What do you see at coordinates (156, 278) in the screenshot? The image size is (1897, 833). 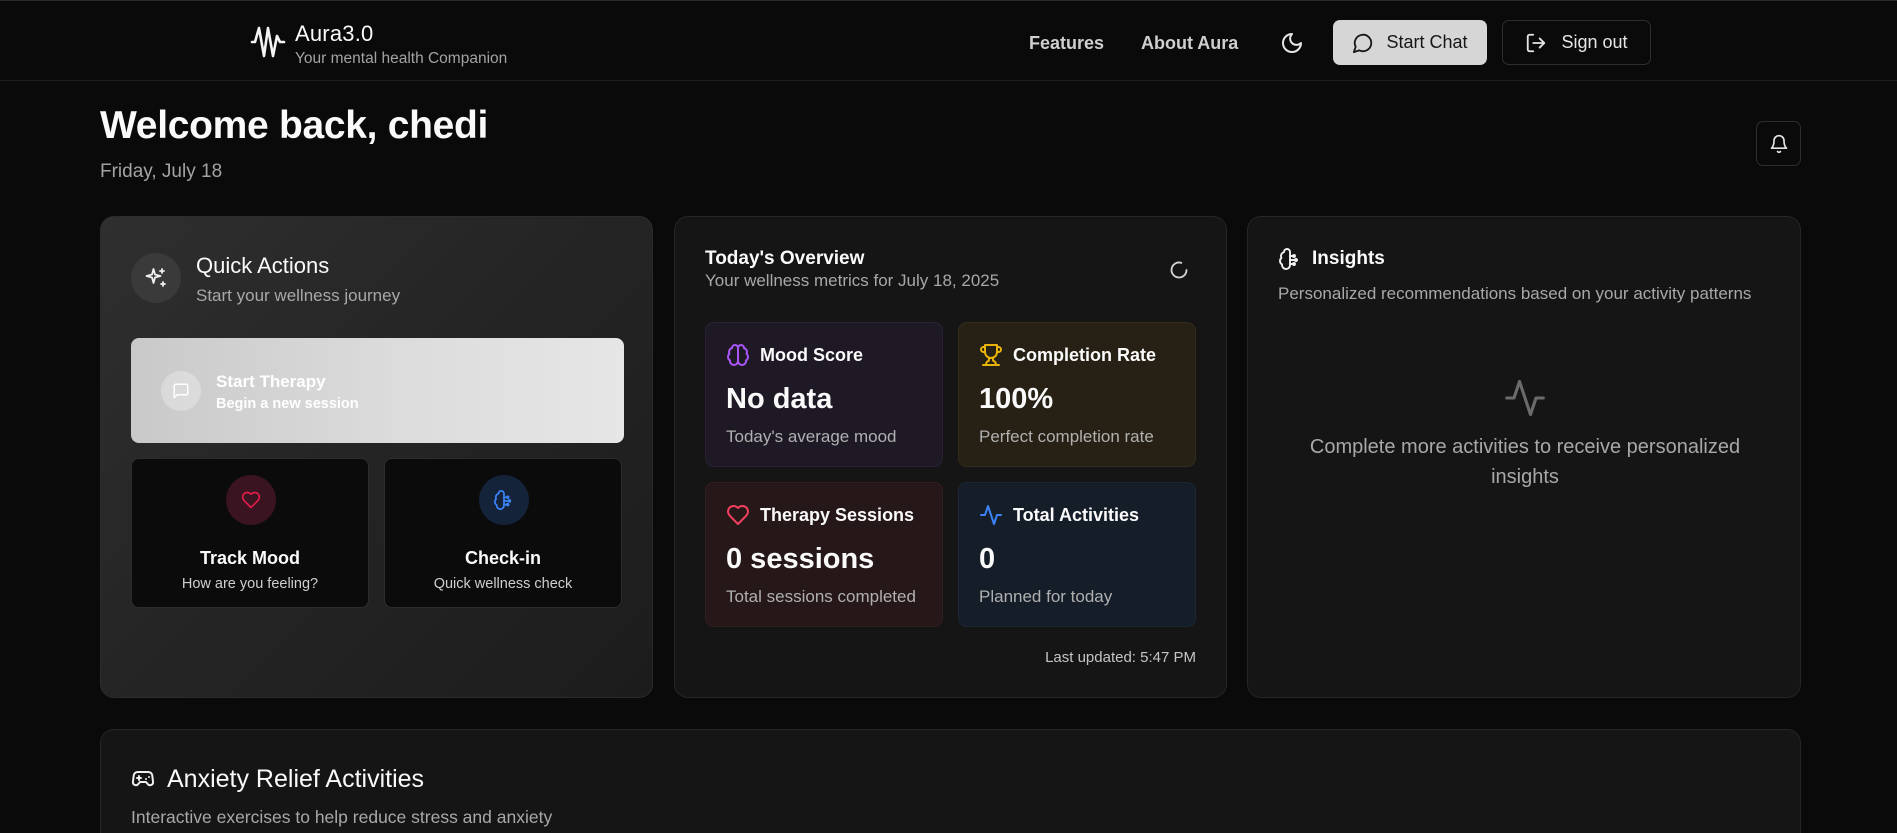 I see `sparkles-icon` at bounding box center [156, 278].